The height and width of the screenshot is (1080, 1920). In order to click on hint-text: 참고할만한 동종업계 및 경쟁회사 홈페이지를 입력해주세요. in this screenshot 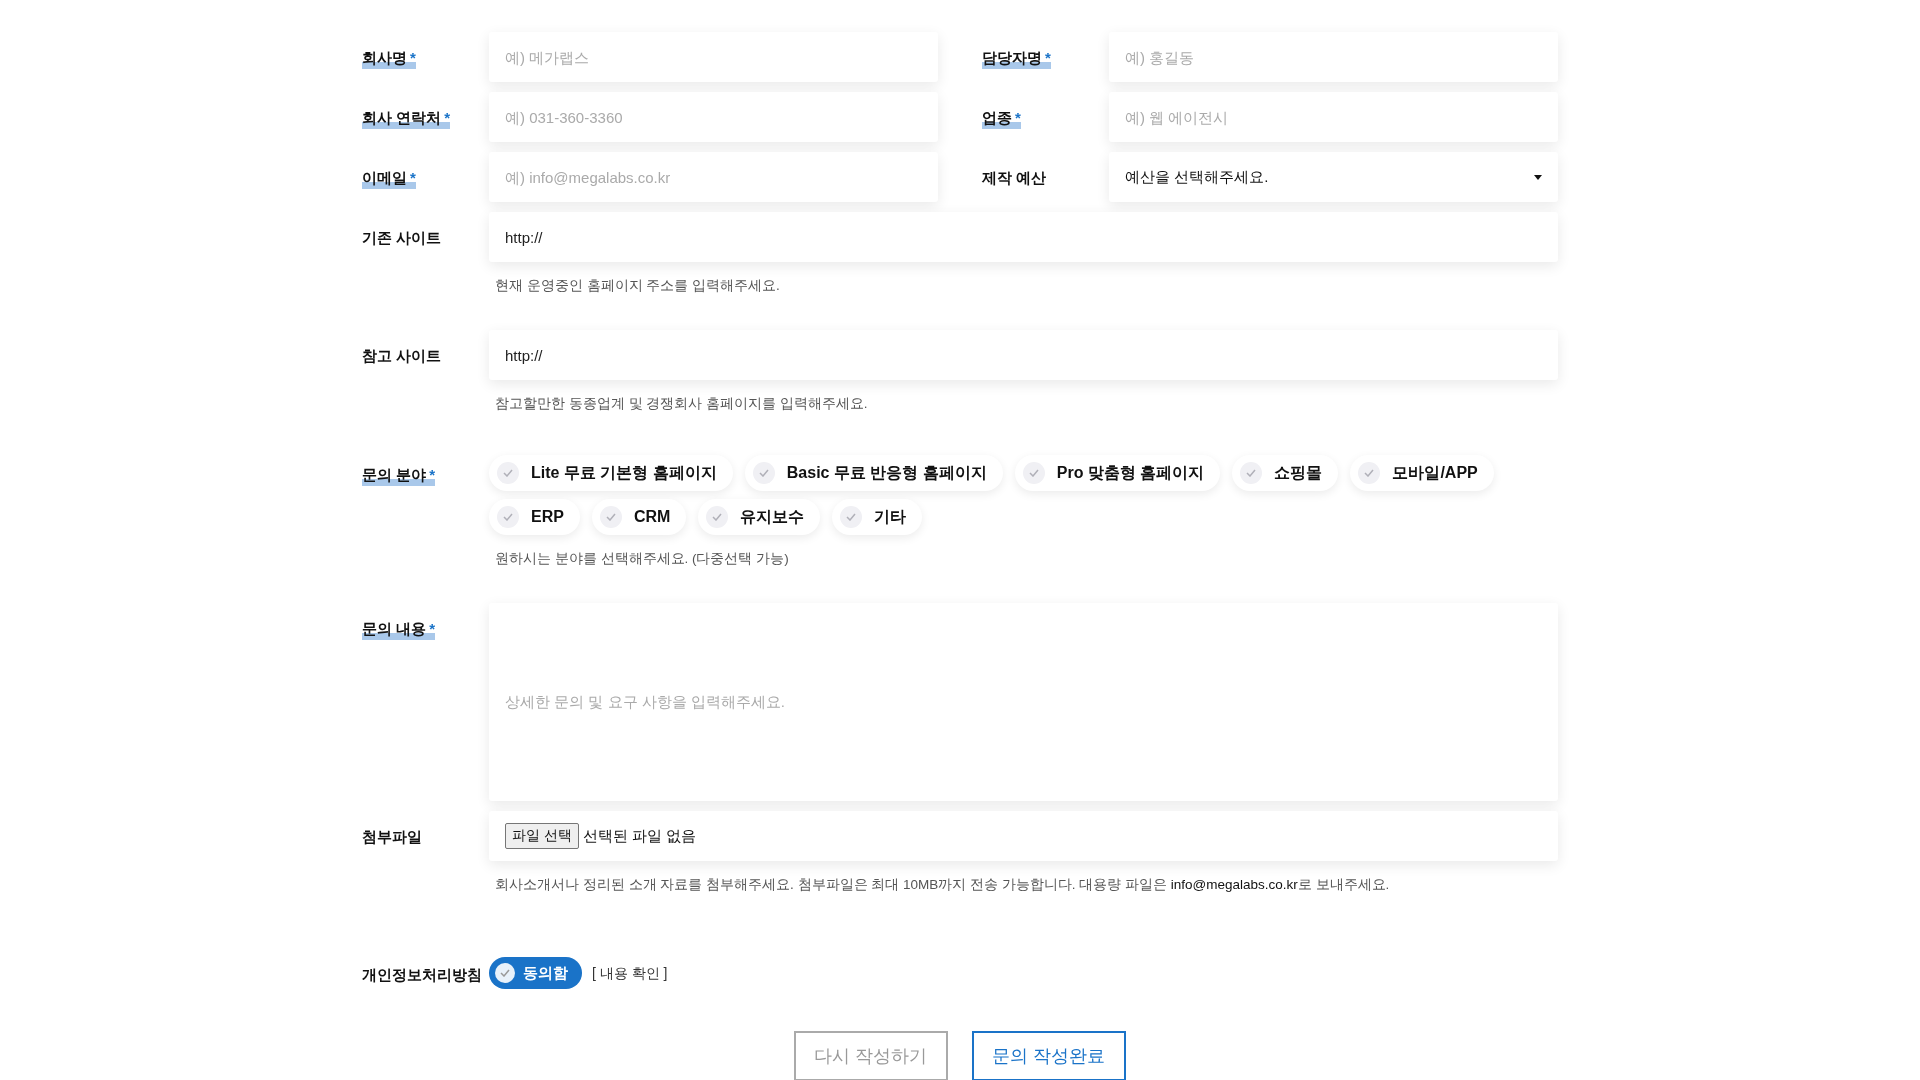, I will do `click(681, 404)`.